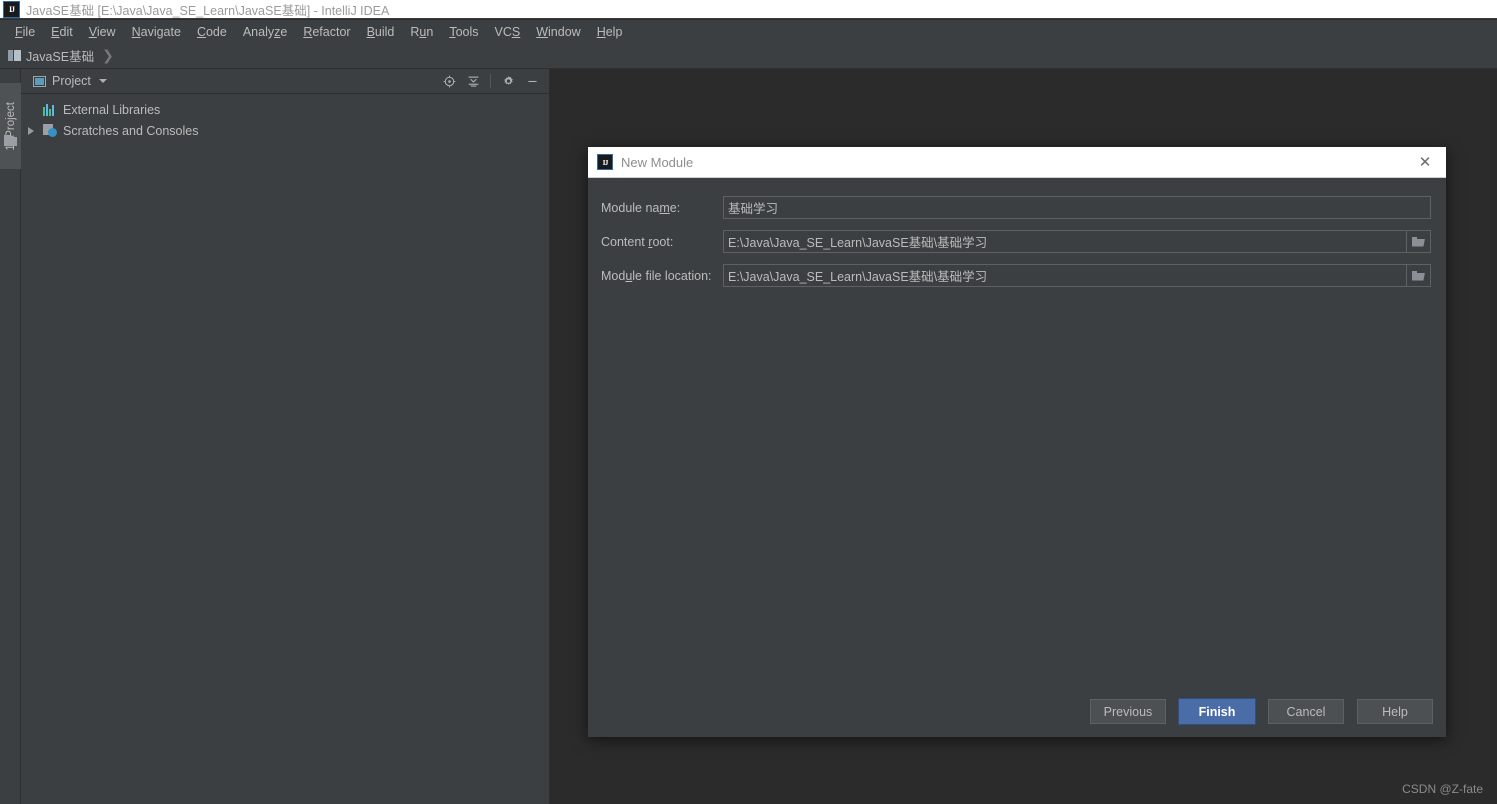  I want to click on menu-file-post: ile, so click(29, 31).